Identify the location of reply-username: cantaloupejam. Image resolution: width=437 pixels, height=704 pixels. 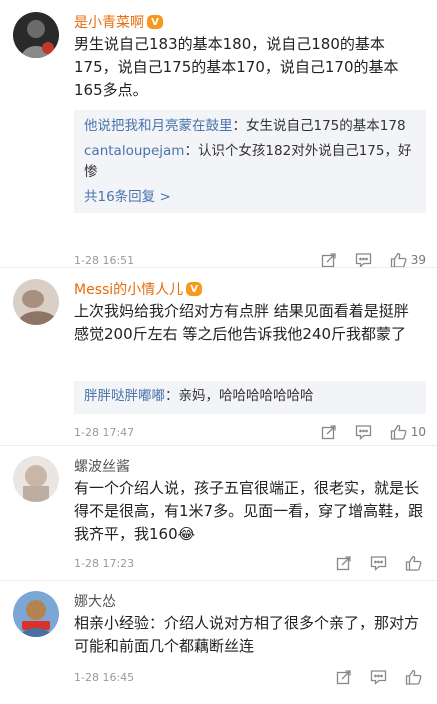
(134, 151).